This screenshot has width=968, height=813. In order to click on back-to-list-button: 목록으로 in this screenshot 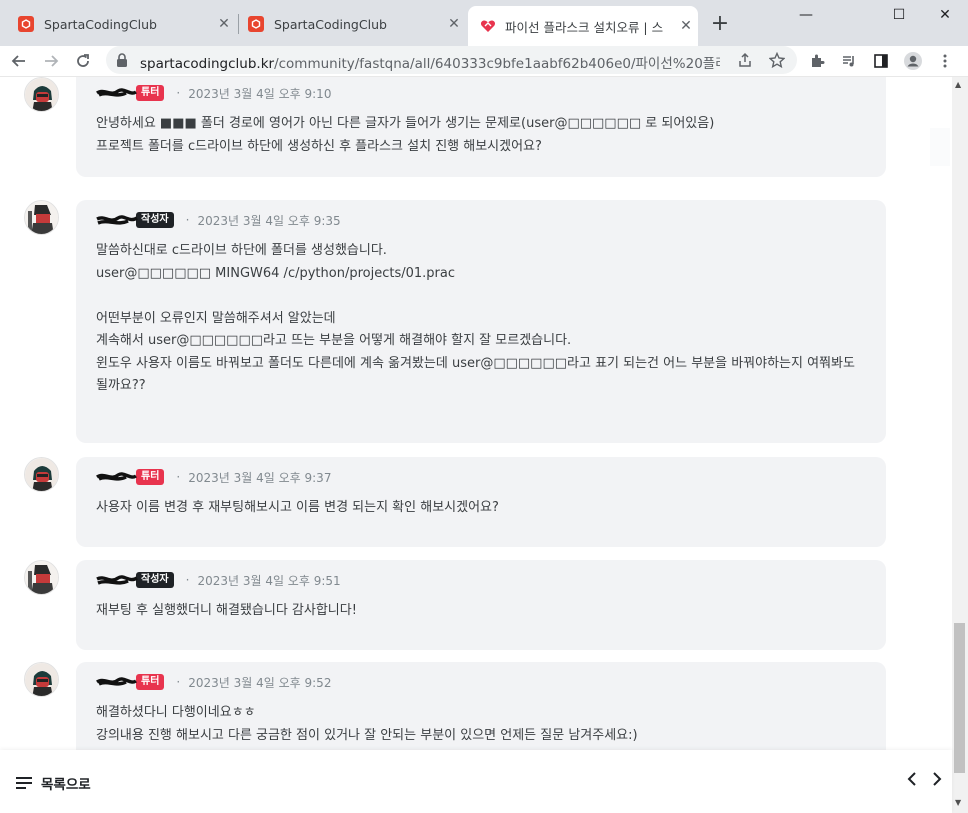, I will do `click(53, 783)`.